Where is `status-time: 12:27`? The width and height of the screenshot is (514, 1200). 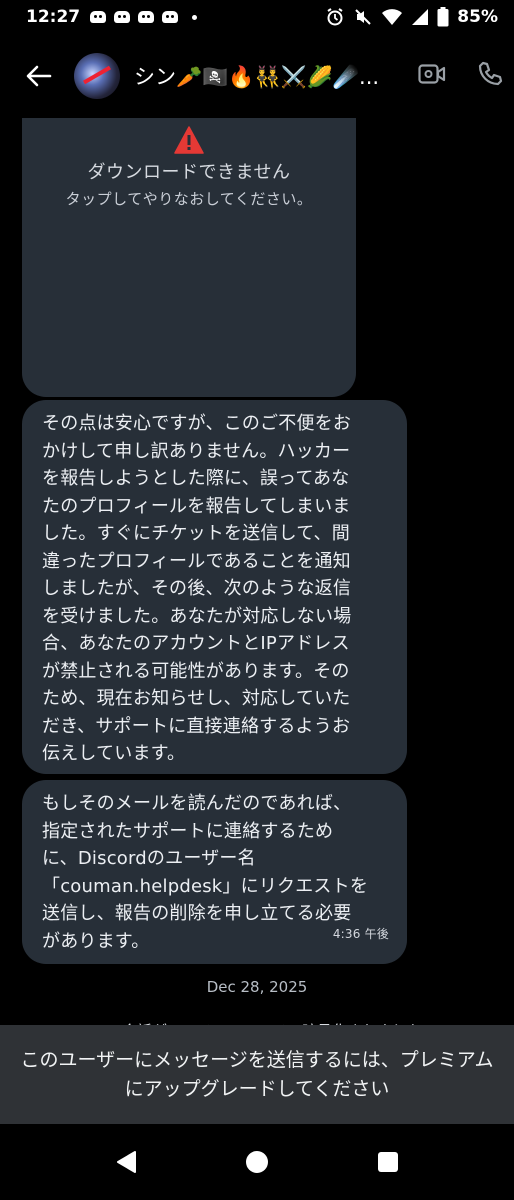 status-time: 12:27 is located at coordinates (53, 17).